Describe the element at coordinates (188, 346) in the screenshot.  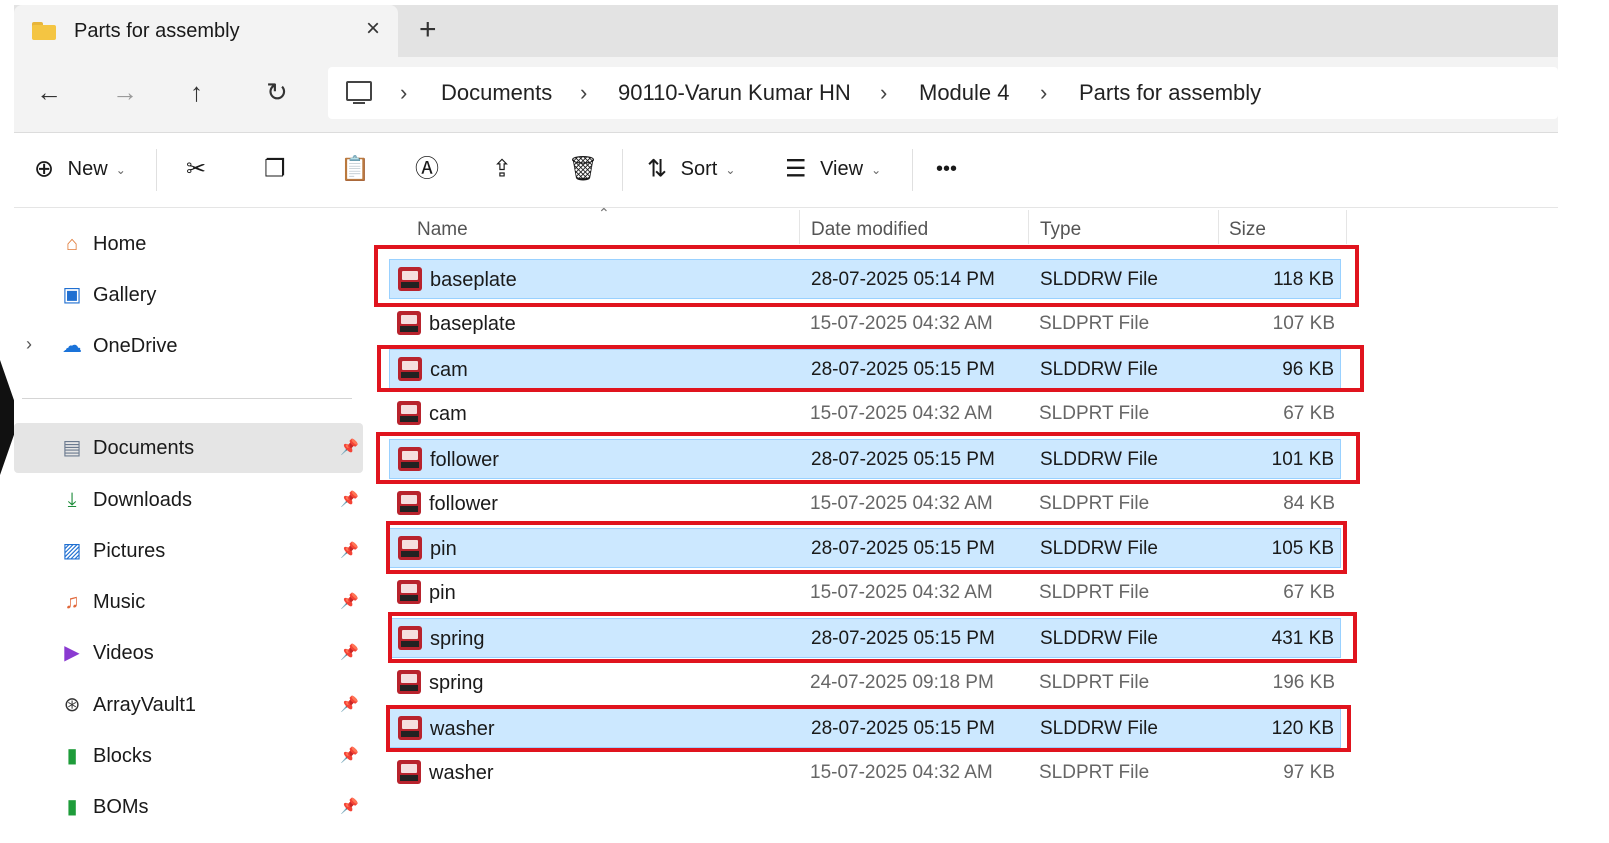
I see `sidebar-item-onedrive: › ☁ OneDrive` at that location.